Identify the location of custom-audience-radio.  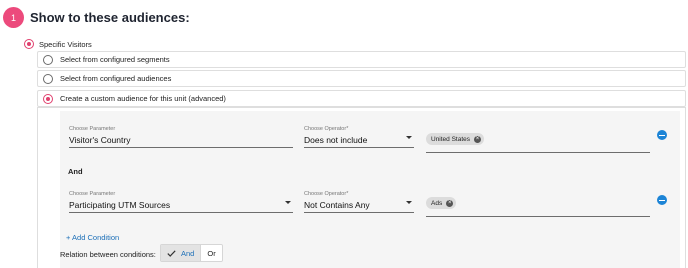
(48, 98).